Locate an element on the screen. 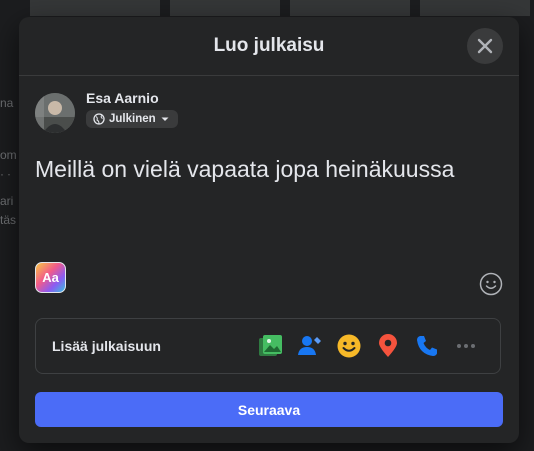 The height and width of the screenshot is (451, 534). background-text: · ∙ is located at coordinates (5, 174).